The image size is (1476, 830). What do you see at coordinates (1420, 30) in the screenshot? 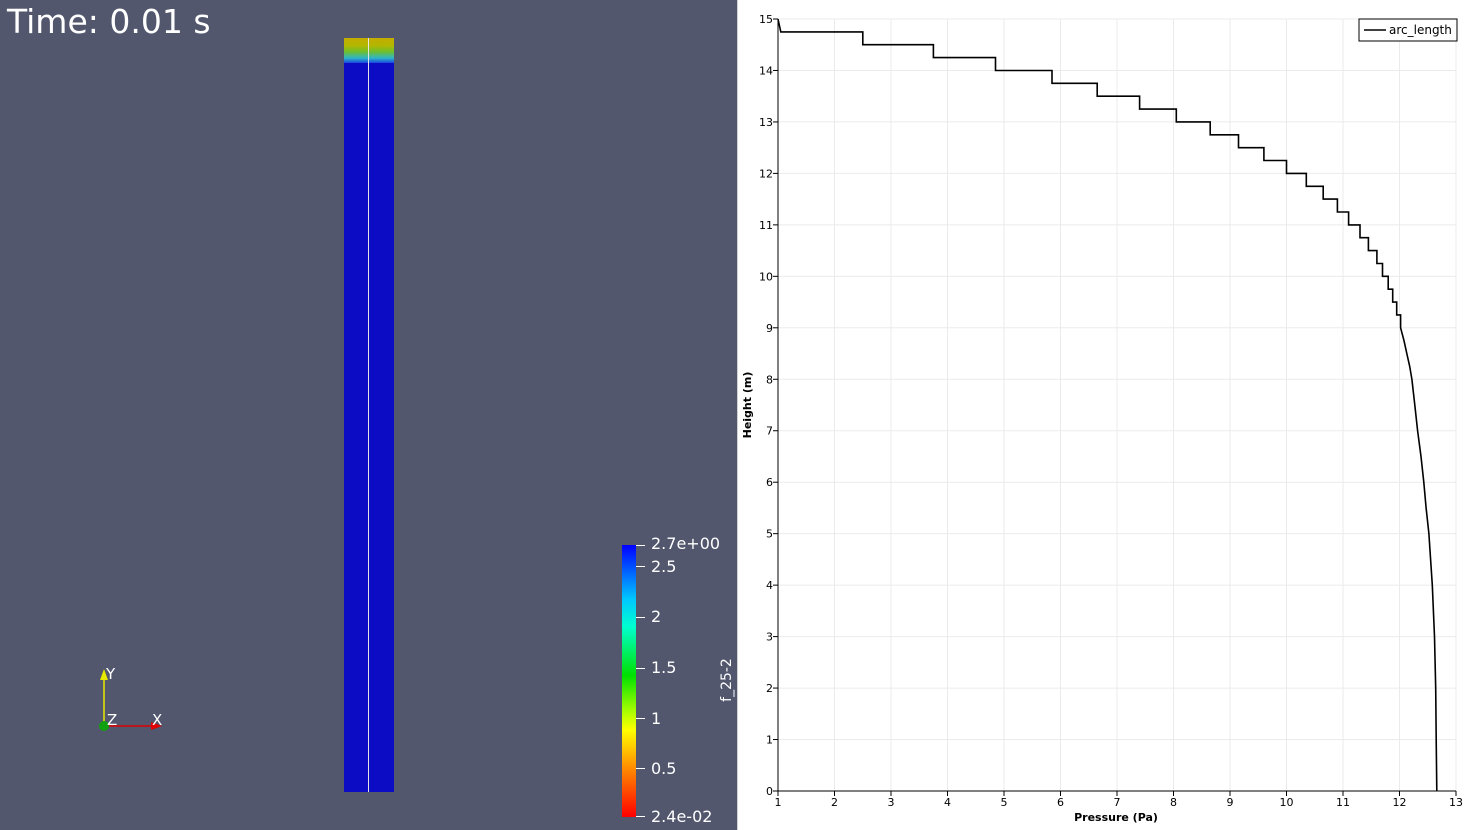
I see `legend-label: arc_length` at bounding box center [1420, 30].